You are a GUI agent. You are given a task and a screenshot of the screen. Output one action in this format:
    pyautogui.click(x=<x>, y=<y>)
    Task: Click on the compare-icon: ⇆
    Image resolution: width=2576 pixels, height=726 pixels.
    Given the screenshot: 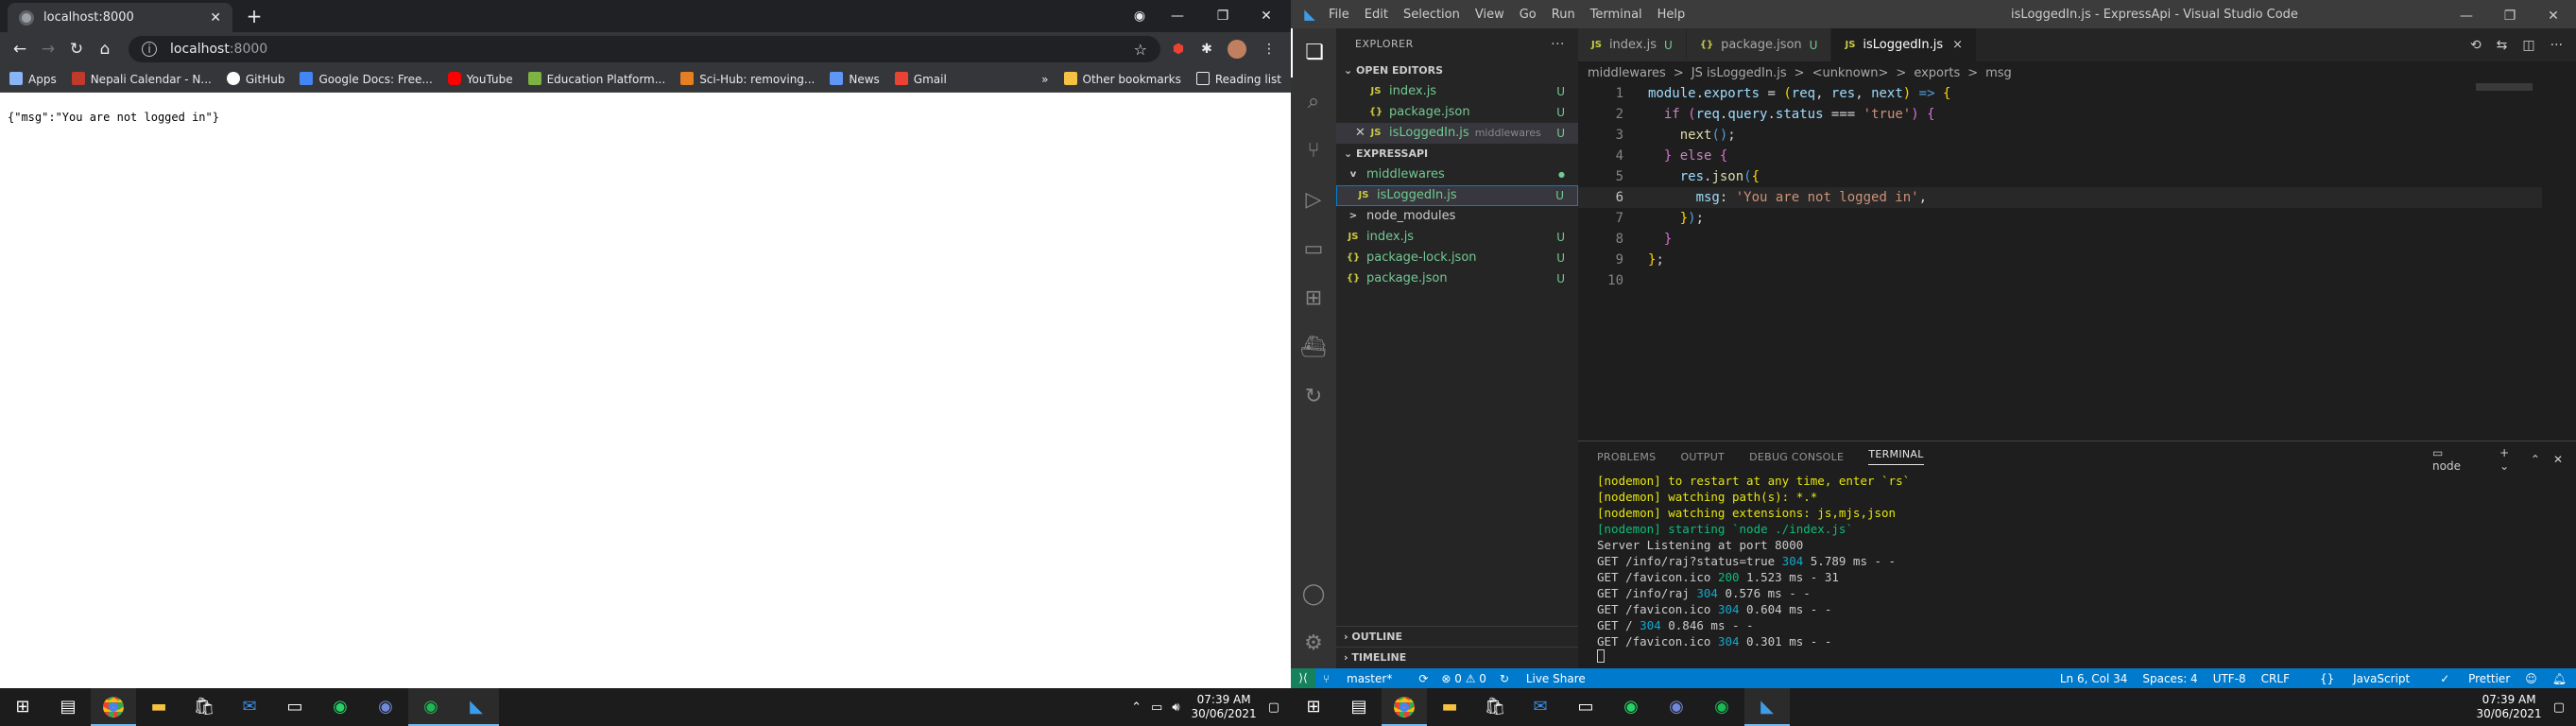 What is the action you would take?
    pyautogui.click(x=2502, y=45)
    